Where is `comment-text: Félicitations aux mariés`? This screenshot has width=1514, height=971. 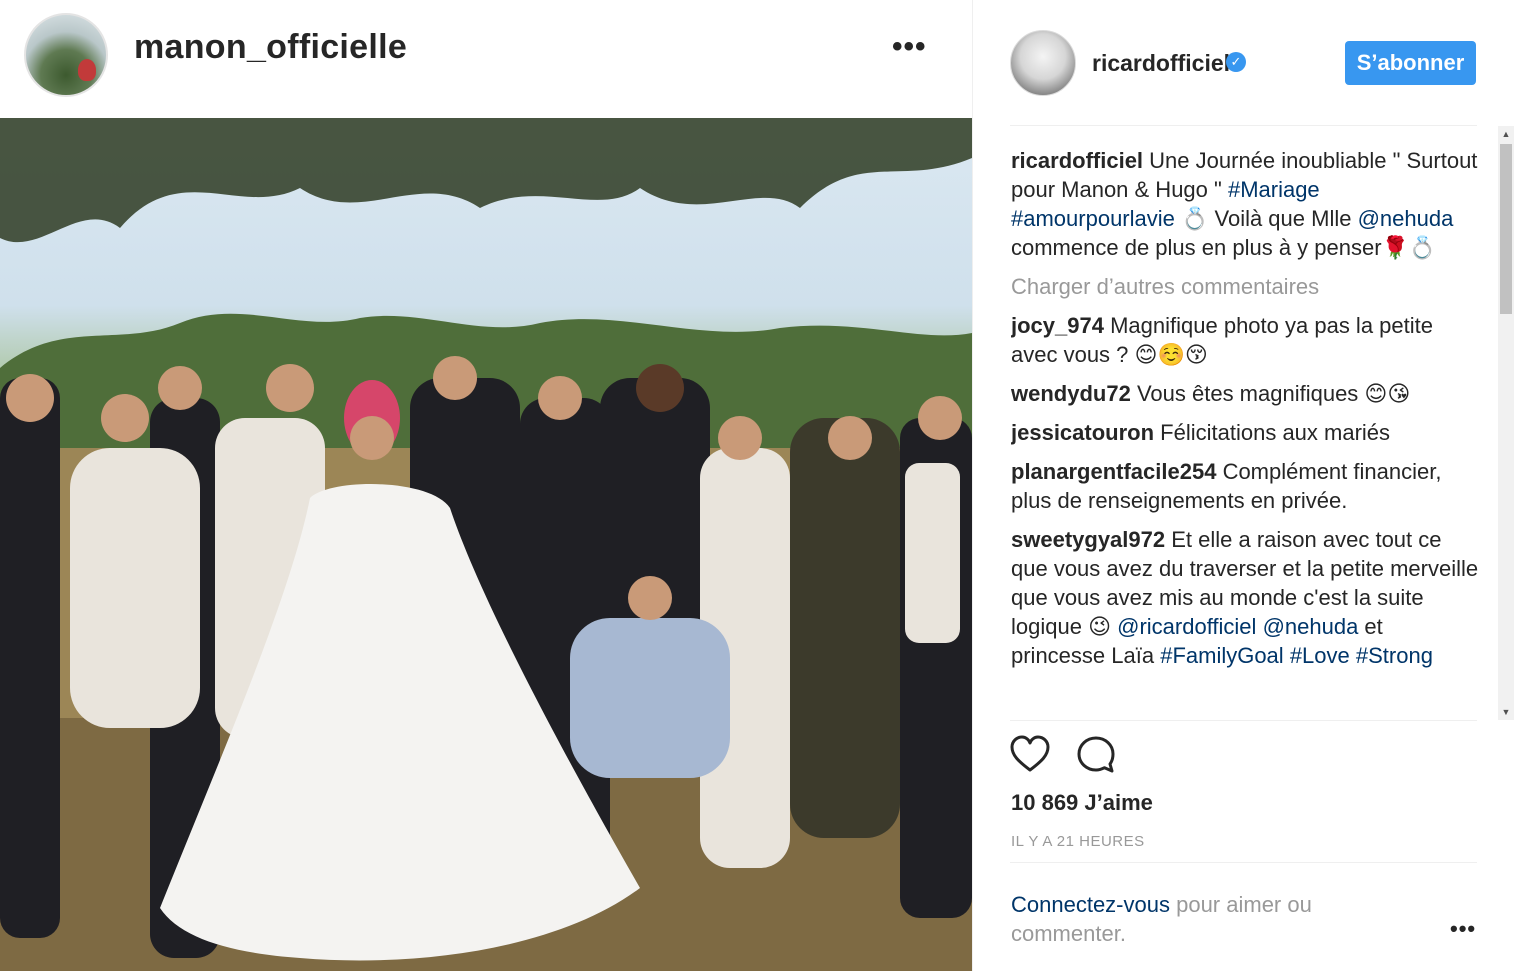
comment-text: Félicitations aux mariés is located at coordinates (1275, 432).